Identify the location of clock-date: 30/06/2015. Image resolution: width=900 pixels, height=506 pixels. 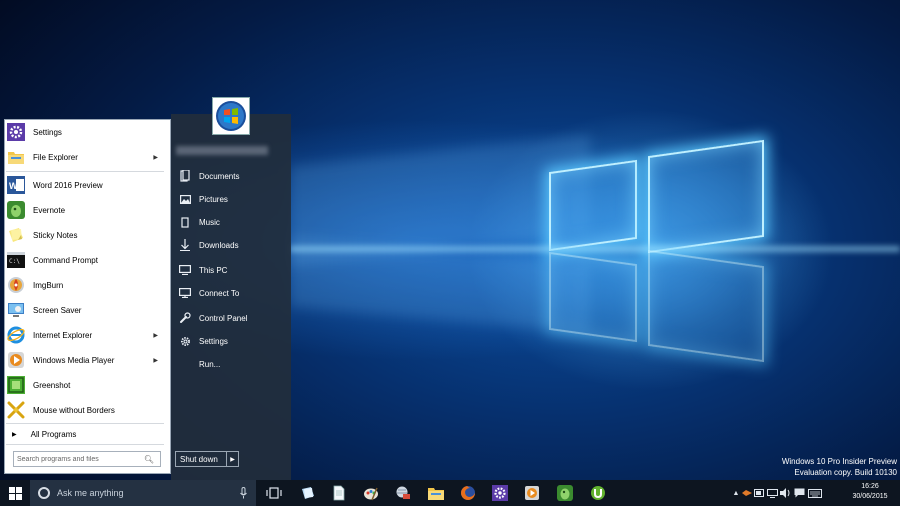
(870, 496).